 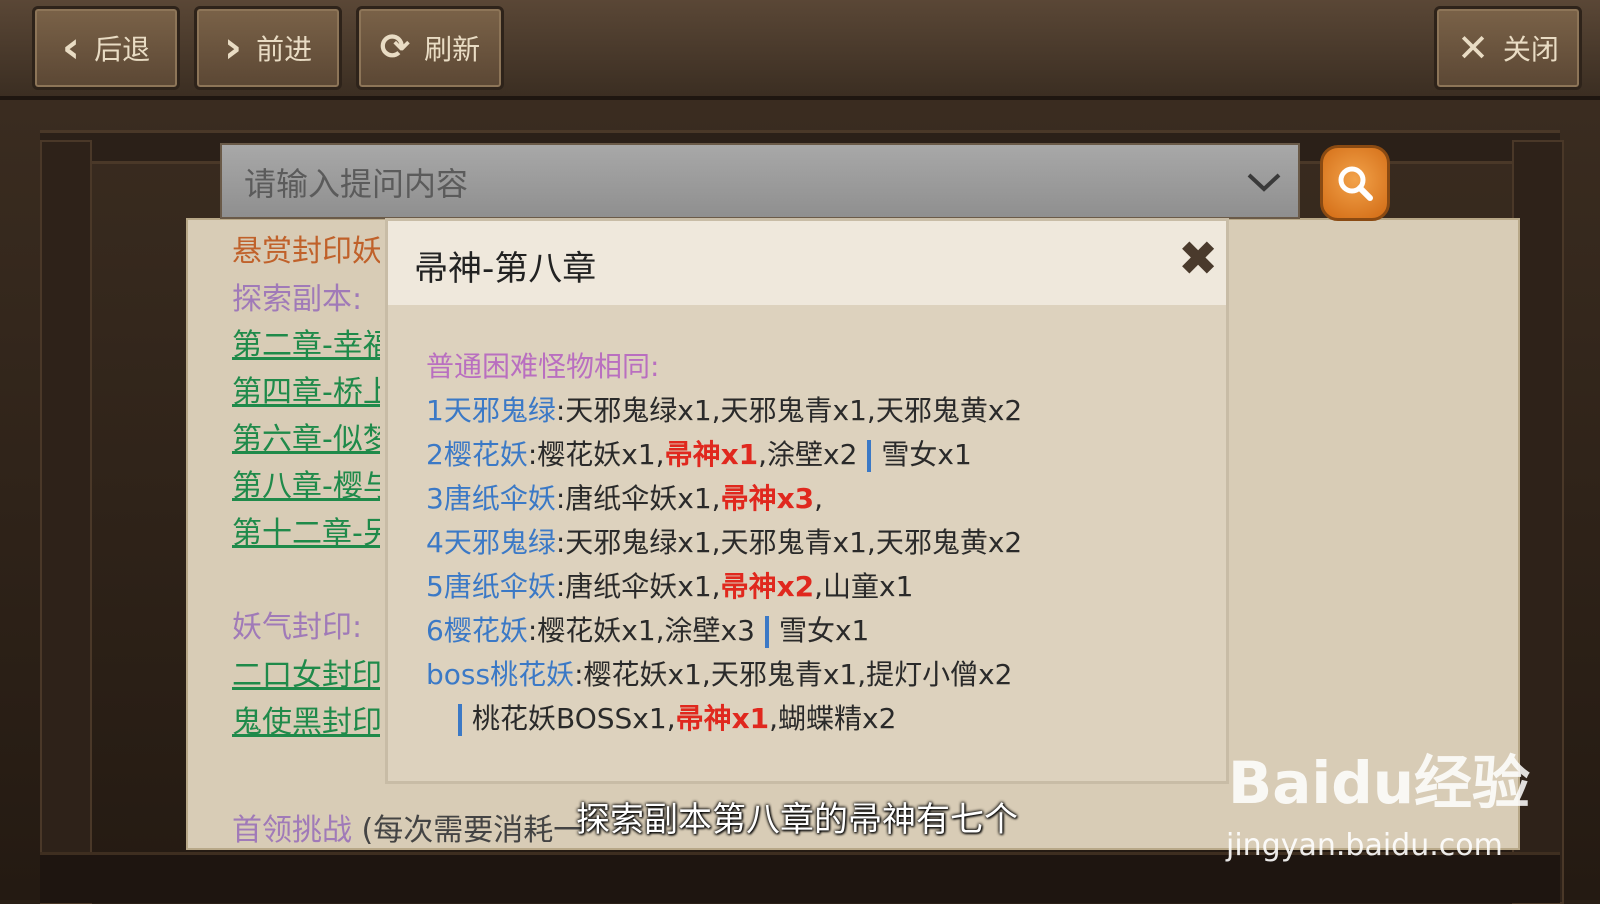 What do you see at coordinates (724, 410) in the screenshot?
I see `monster-row-1: 1天邪鬼绿:天邪鬼绿x1,天邪鬼青x1,天邪鬼黄x2` at bounding box center [724, 410].